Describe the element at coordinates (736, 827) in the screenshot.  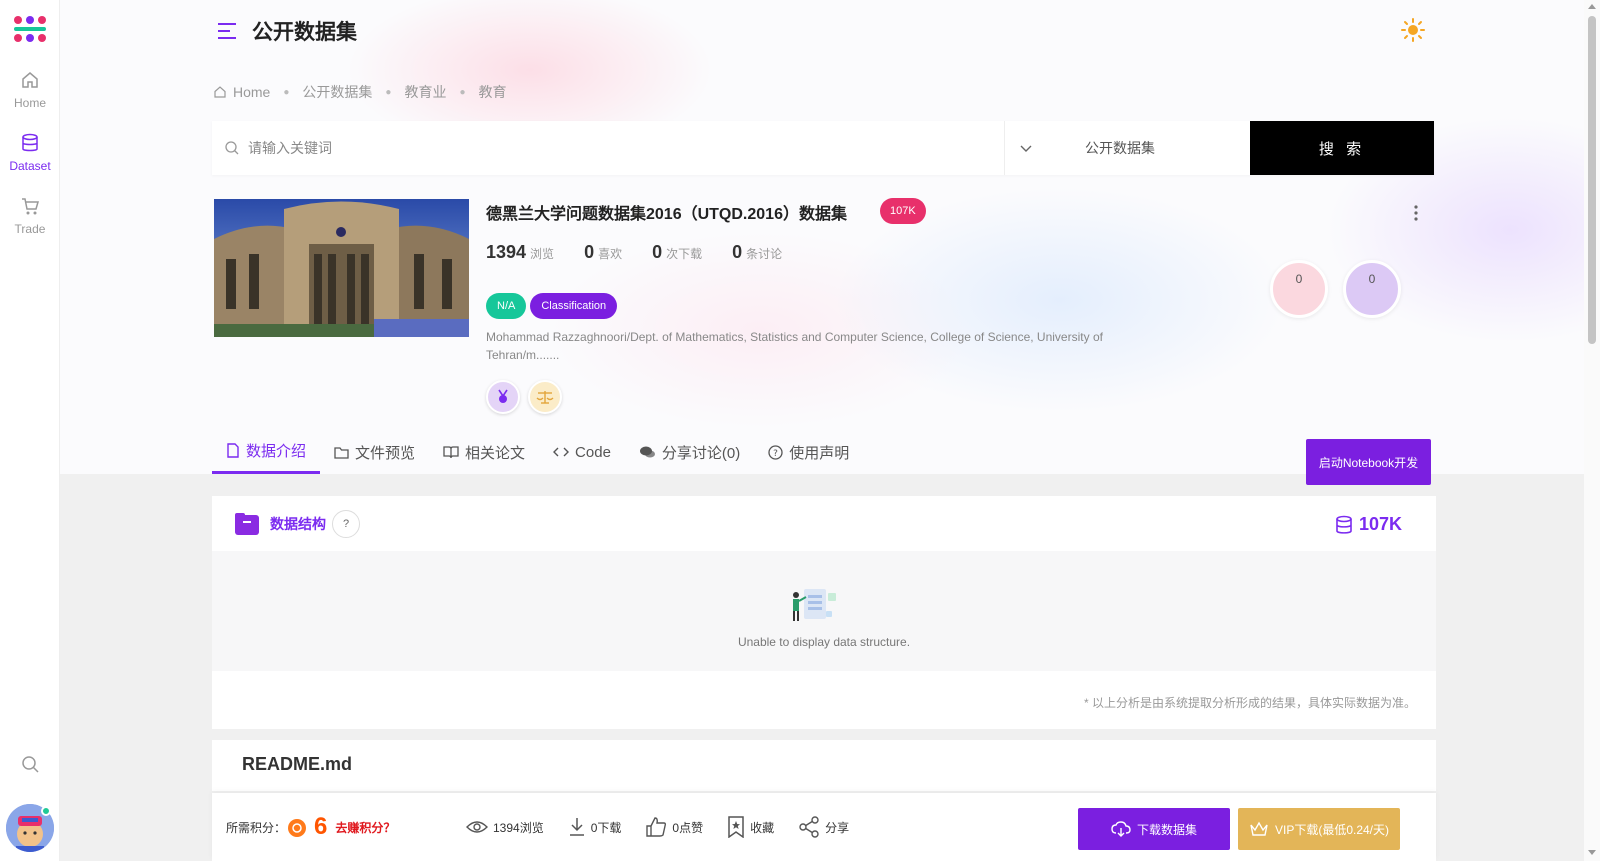
I see `bookmark-icon` at that location.